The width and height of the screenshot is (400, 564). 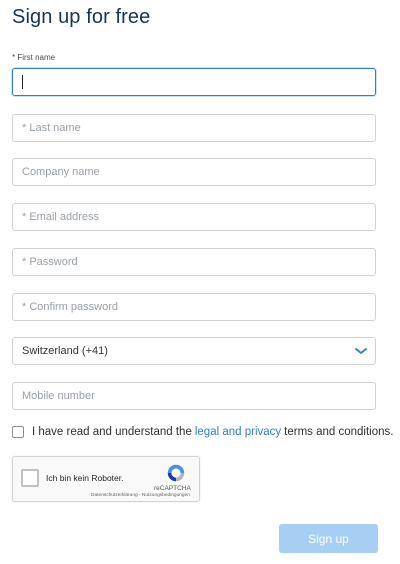 I want to click on signup-button: Sign up, so click(x=328, y=538).